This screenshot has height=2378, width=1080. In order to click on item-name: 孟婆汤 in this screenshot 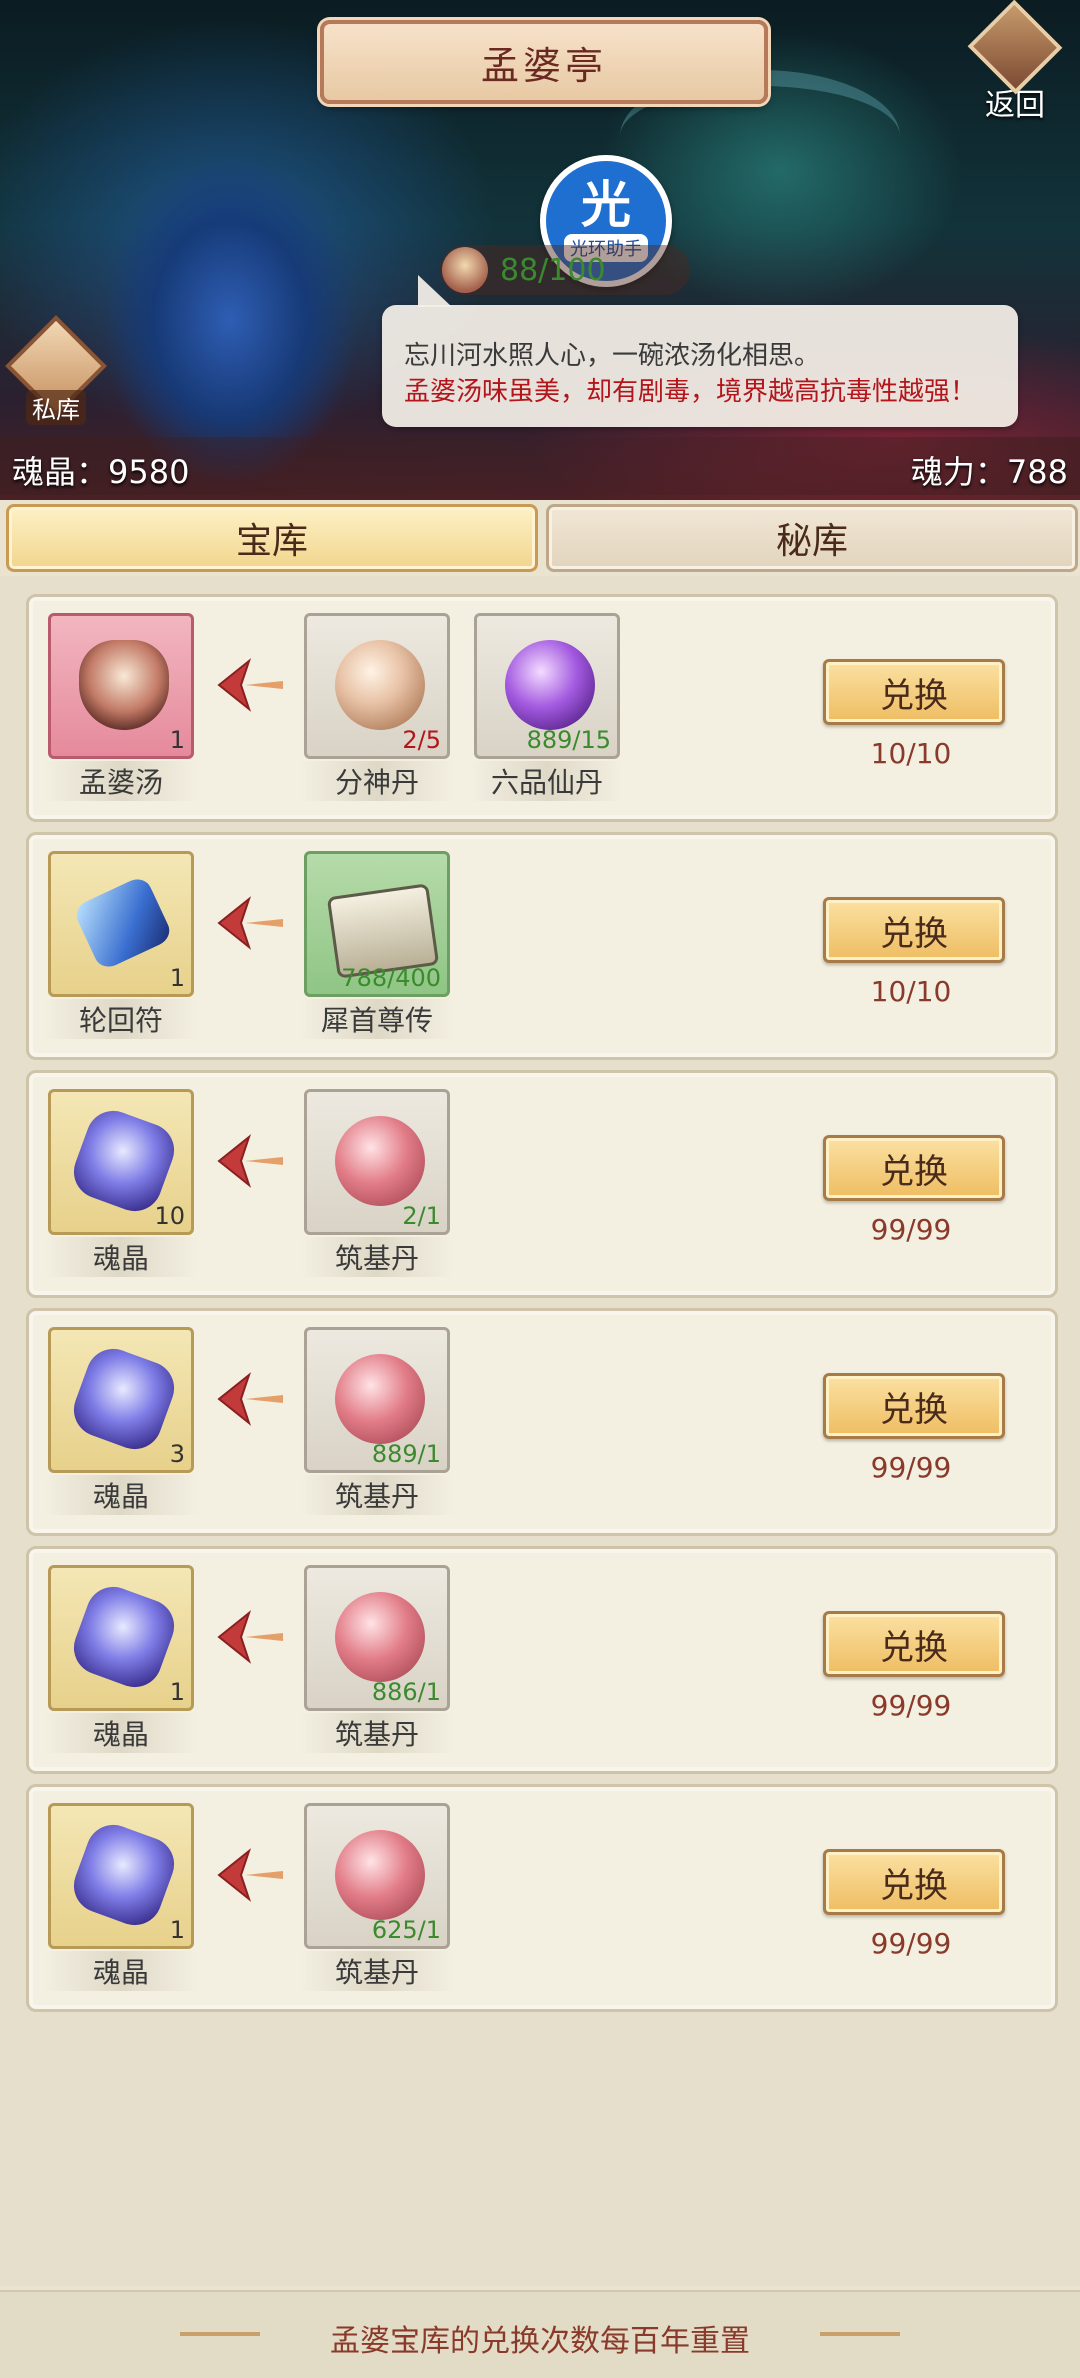, I will do `click(121, 781)`.